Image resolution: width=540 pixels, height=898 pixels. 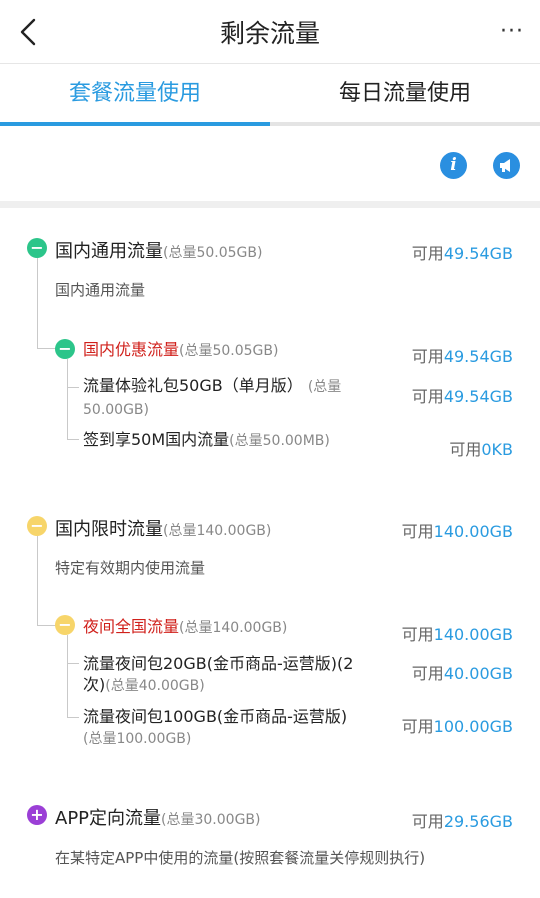 What do you see at coordinates (512, 32) in the screenshot?
I see `more-options-icon: ···` at bounding box center [512, 32].